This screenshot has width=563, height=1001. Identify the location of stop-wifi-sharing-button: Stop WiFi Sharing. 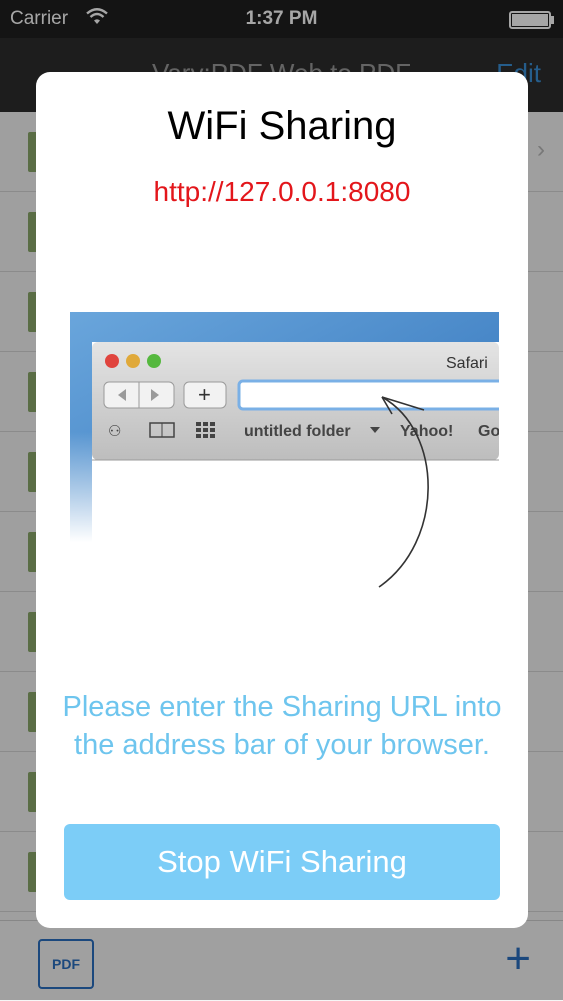
(282, 862).